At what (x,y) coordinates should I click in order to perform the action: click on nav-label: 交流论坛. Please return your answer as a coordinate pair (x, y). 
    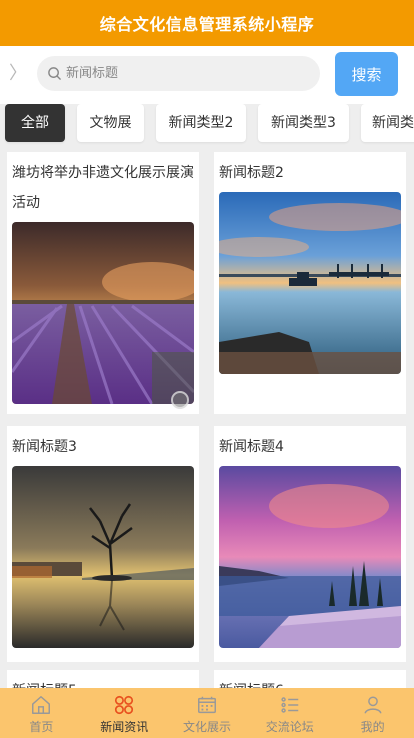
    Looking at the image, I should click on (289, 727).